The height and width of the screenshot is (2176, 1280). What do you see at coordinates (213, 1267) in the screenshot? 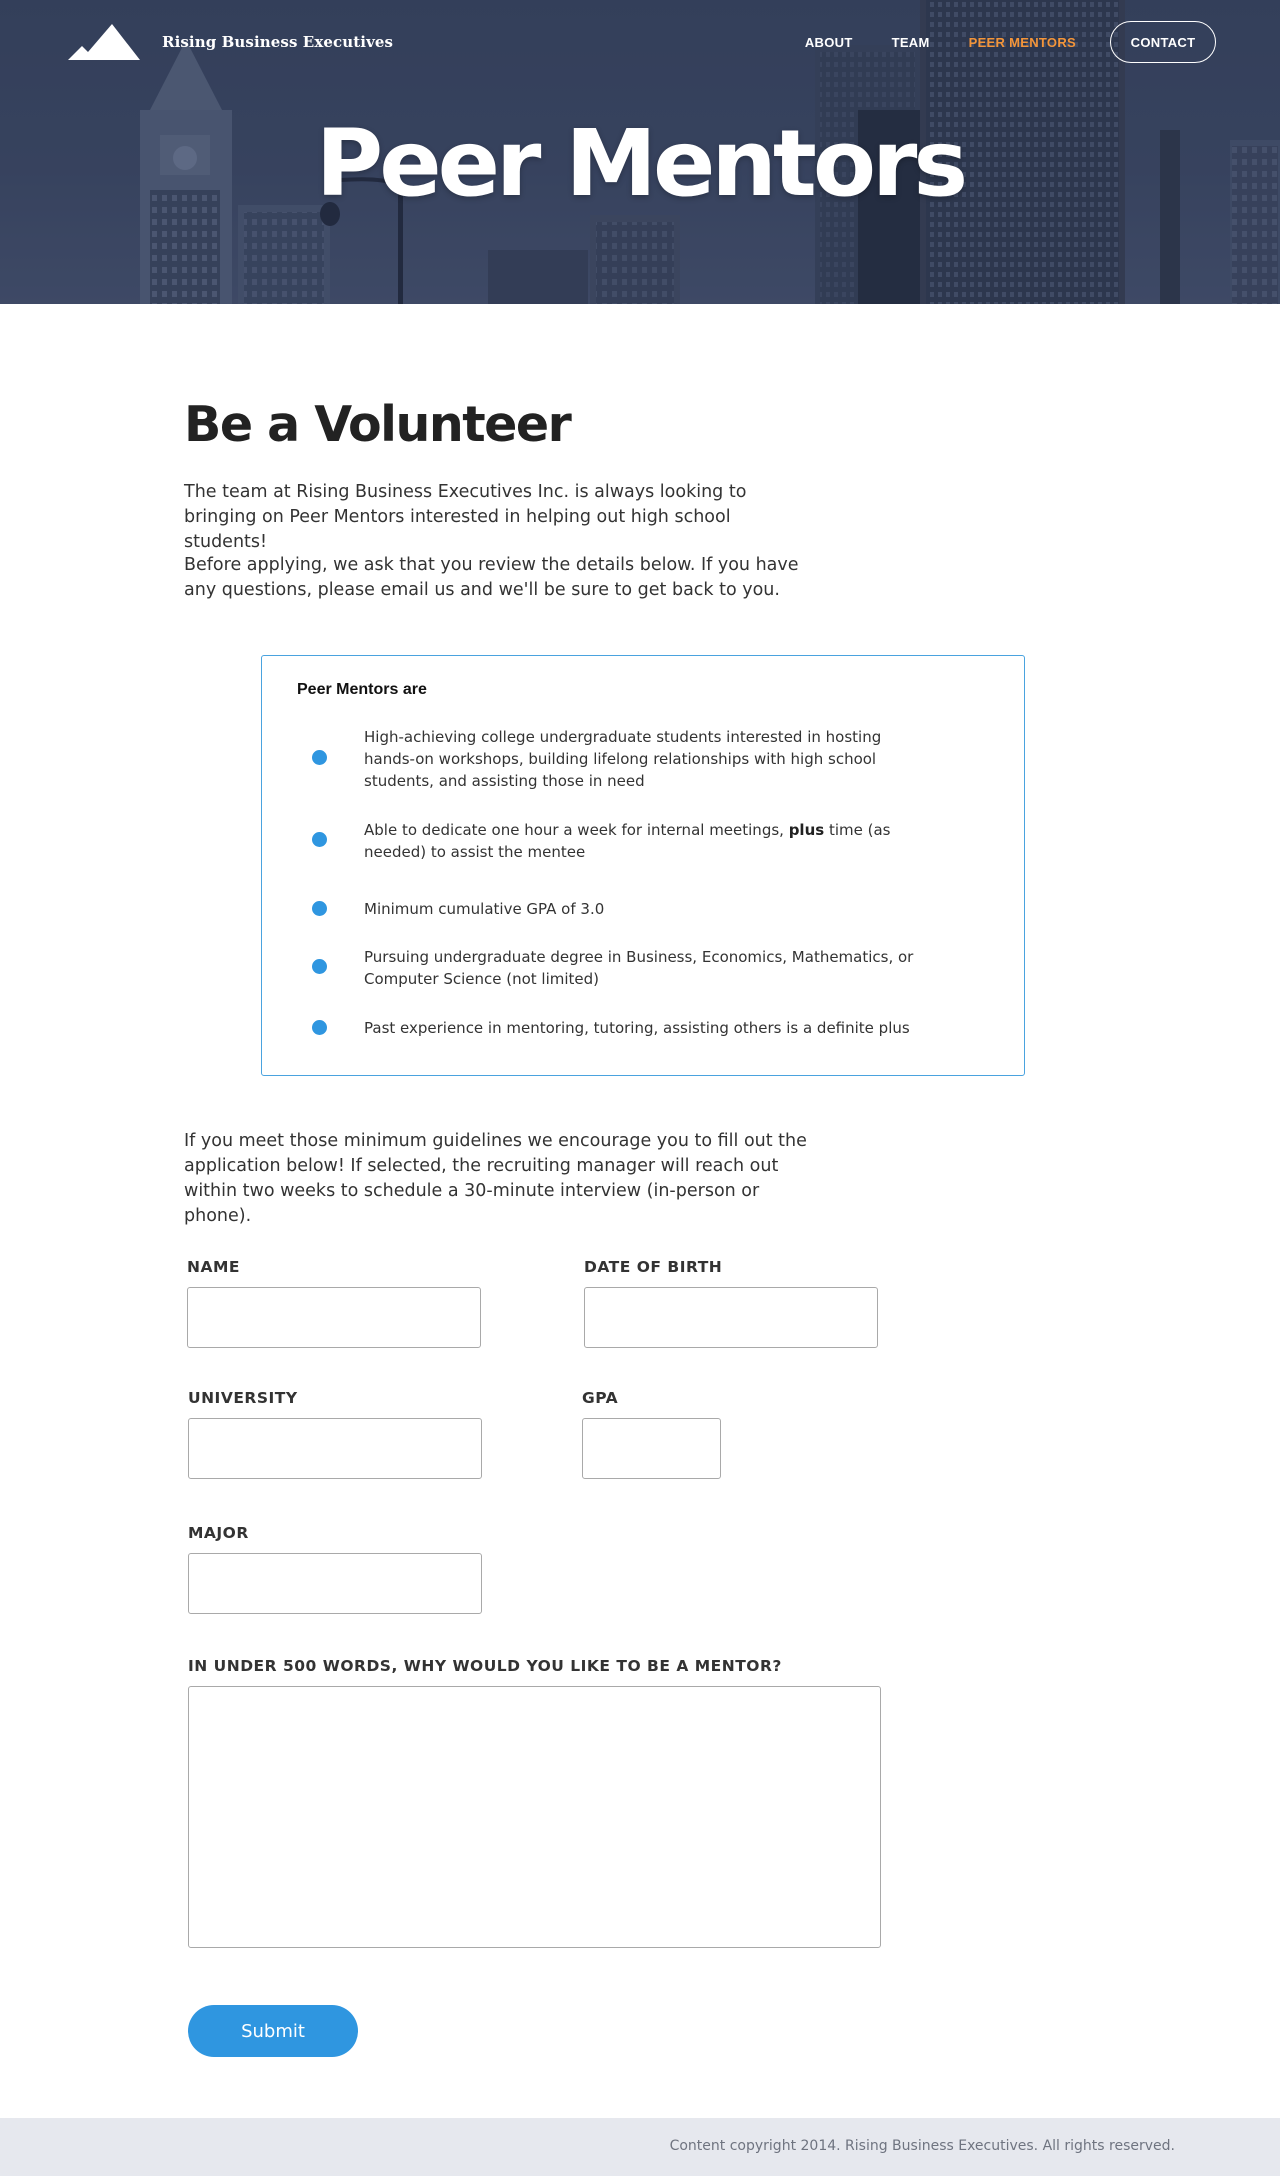
I see `name-label: NAME` at bounding box center [213, 1267].